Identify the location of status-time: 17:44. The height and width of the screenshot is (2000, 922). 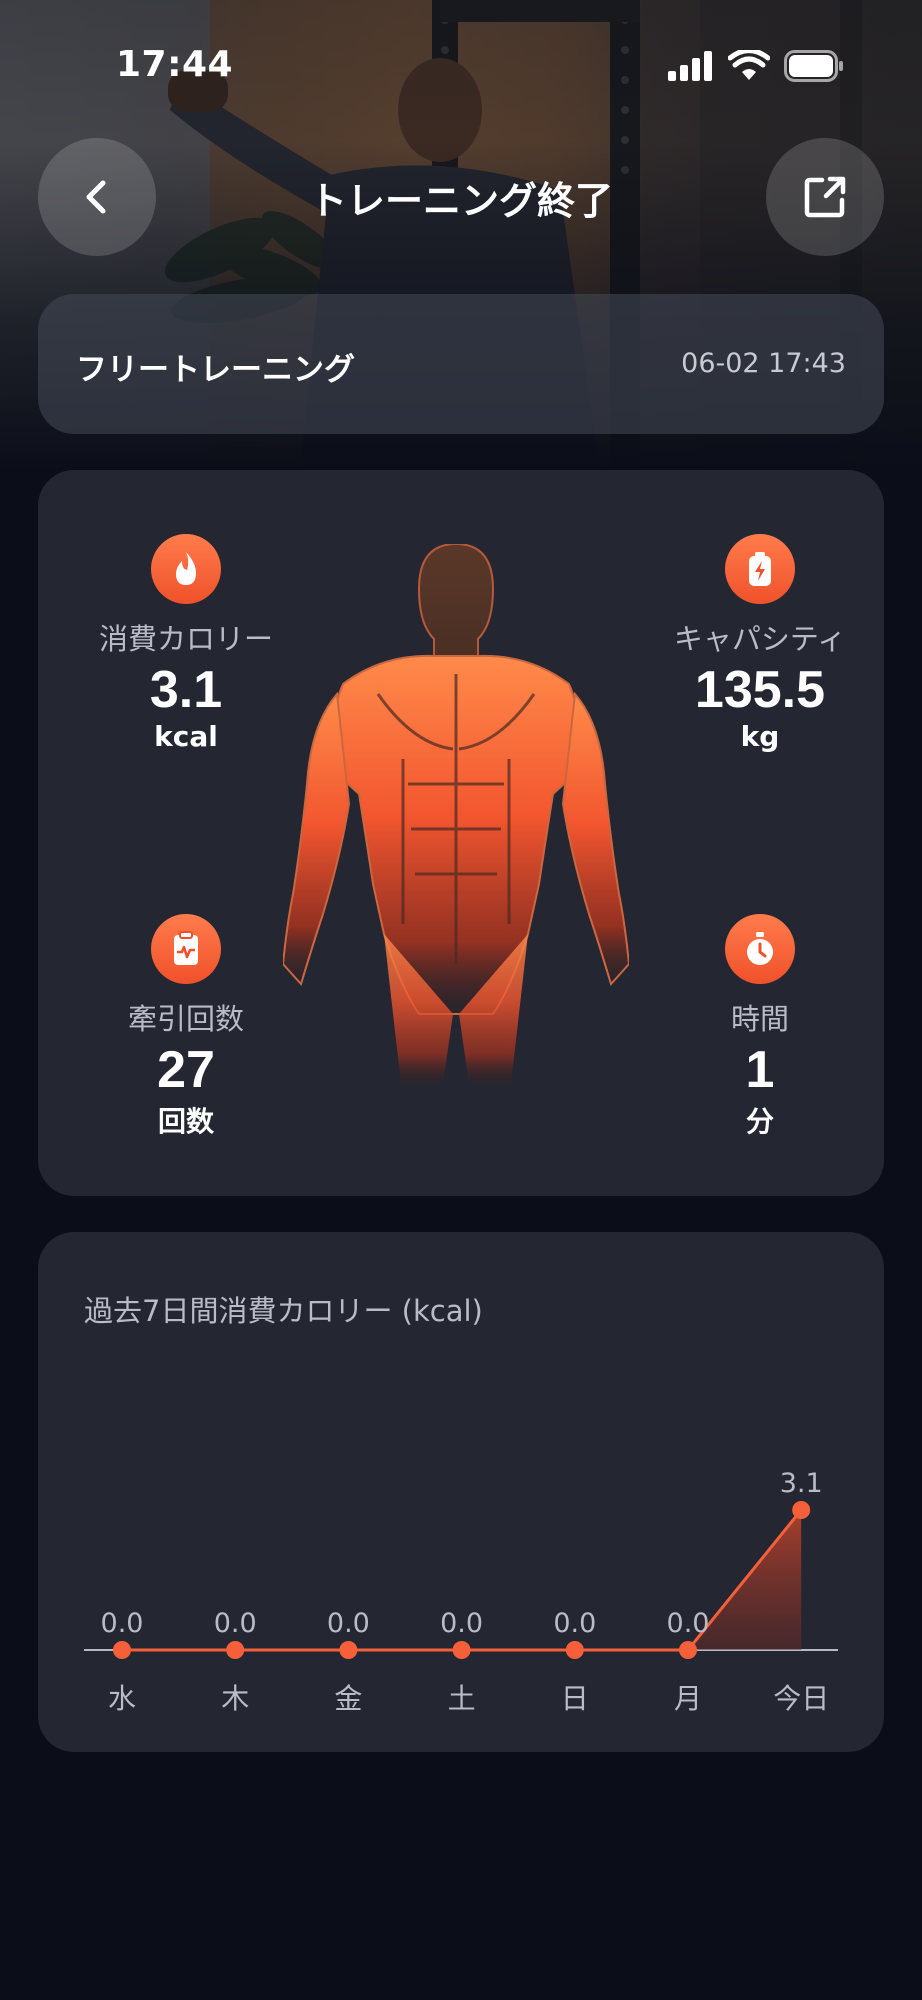
(175, 64).